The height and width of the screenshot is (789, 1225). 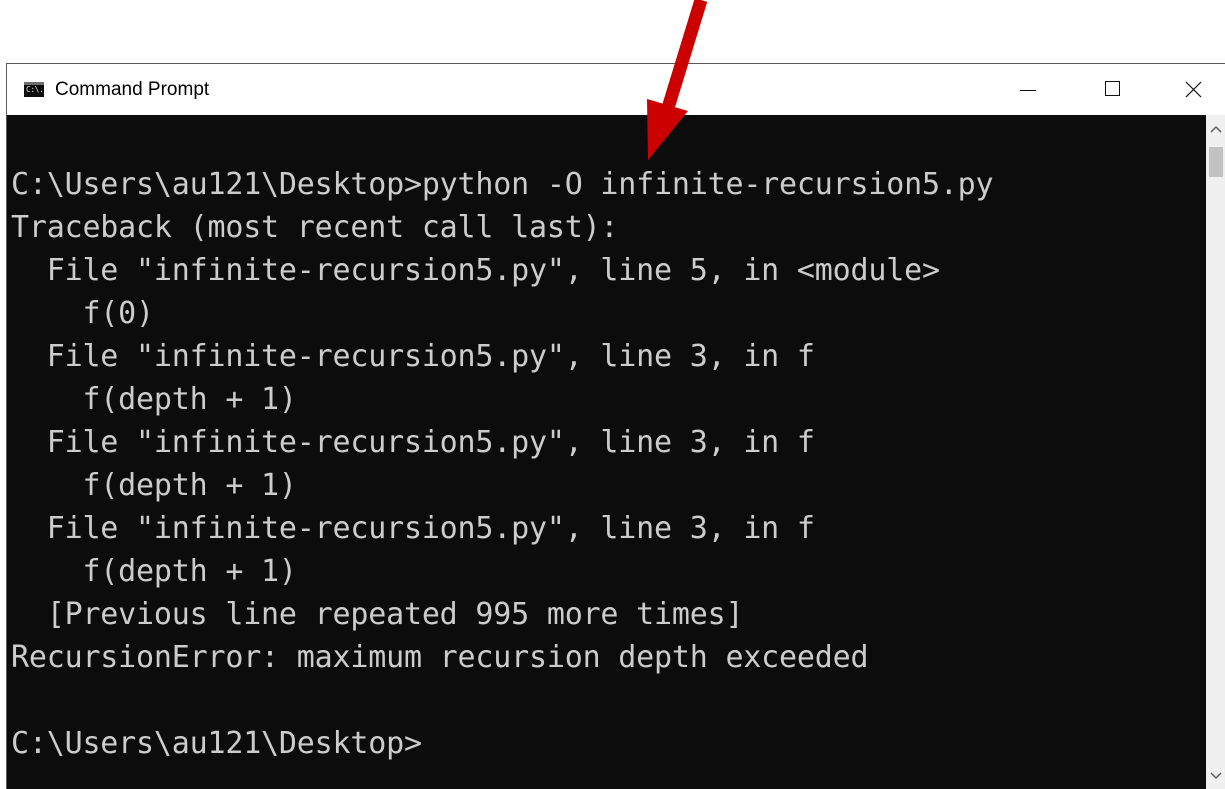 I want to click on window-title: Command Prompt, so click(x=132, y=89).